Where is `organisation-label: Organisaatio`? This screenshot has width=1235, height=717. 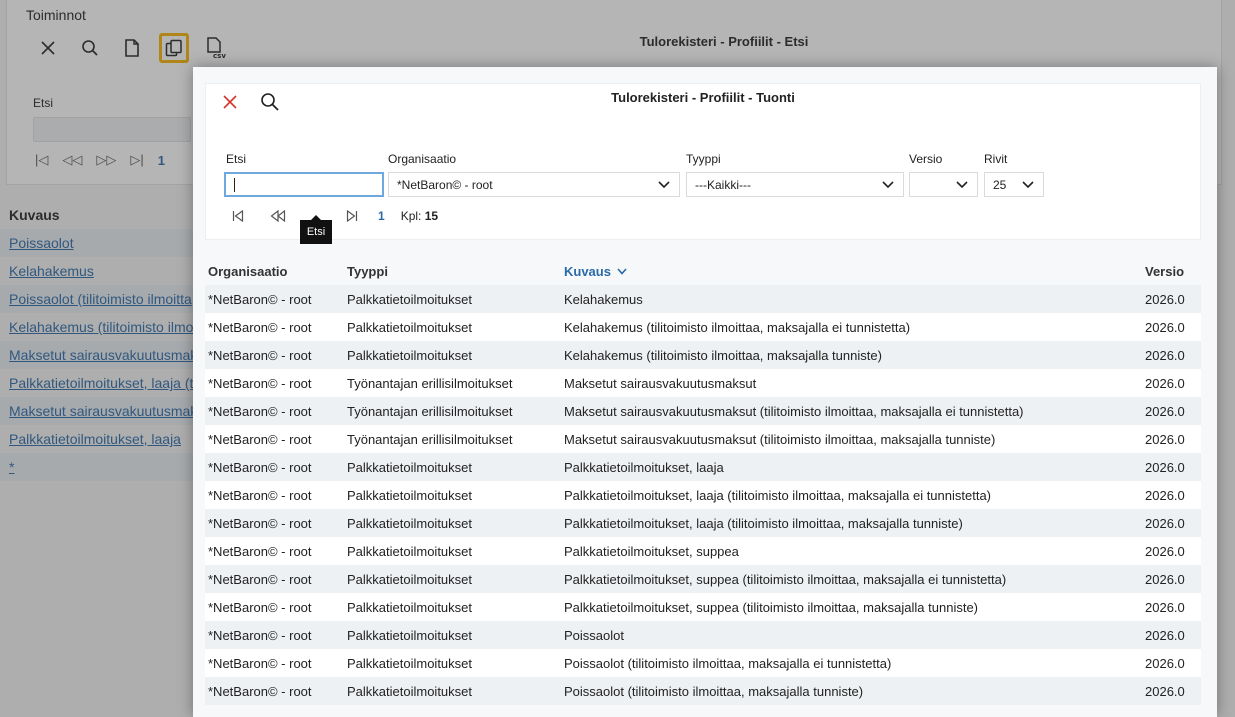
organisation-label: Organisaatio is located at coordinates (422, 159).